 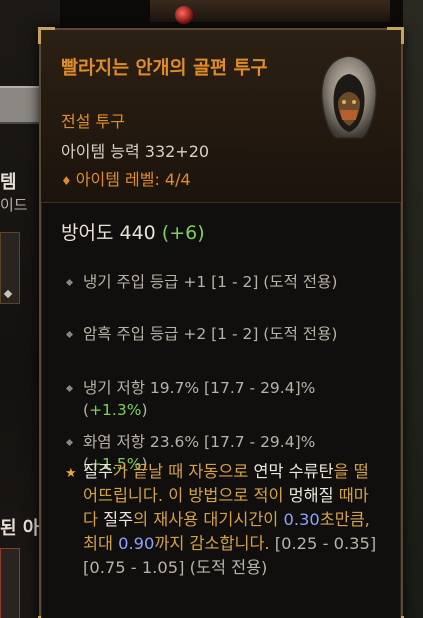 I want to click on inventory-heading: 템, so click(x=8, y=182).